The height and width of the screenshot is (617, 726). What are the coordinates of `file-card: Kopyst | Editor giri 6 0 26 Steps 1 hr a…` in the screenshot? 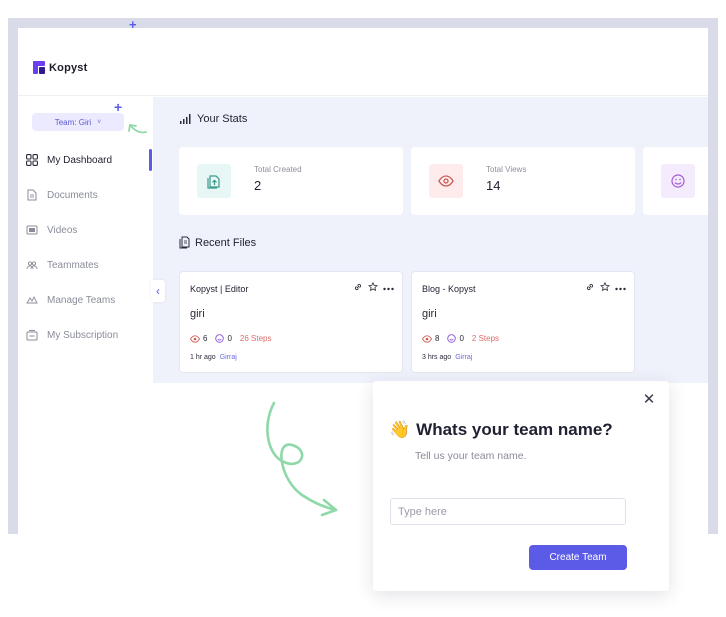 It's located at (291, 322).